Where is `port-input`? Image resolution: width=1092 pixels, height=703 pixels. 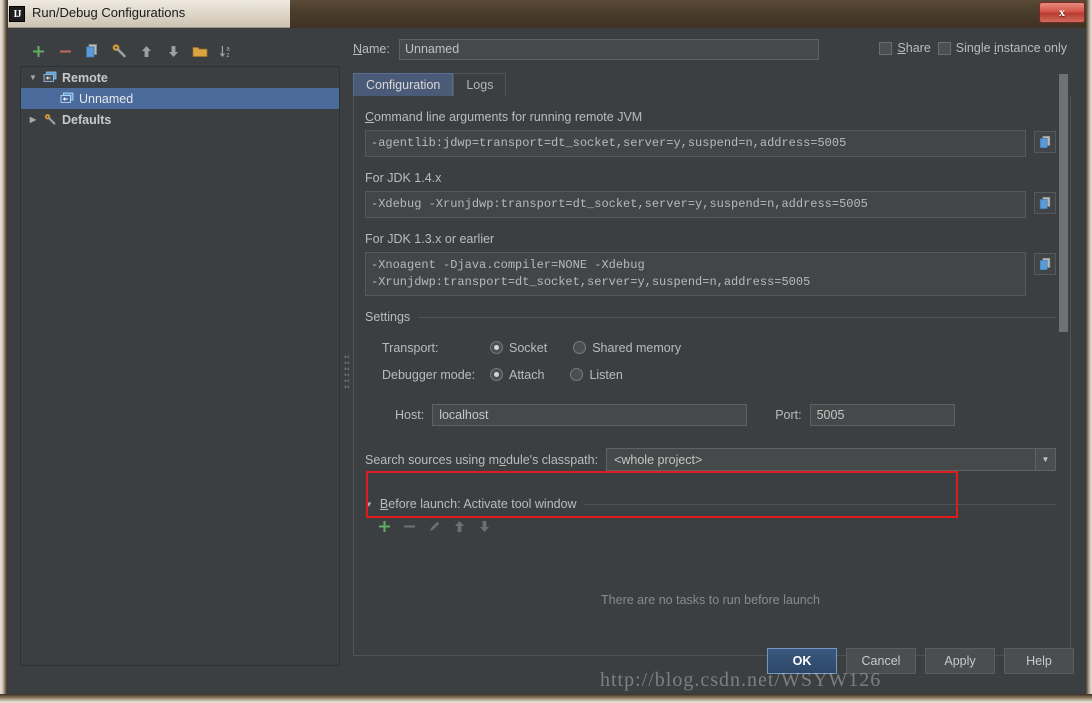
port-input is located at coordinates (882, 415).